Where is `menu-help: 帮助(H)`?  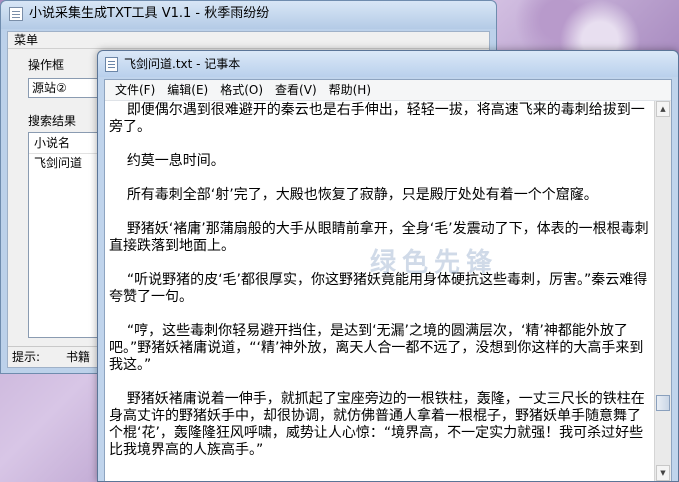
menu-help: 帮助(H) is located at coordinates (350, 90).